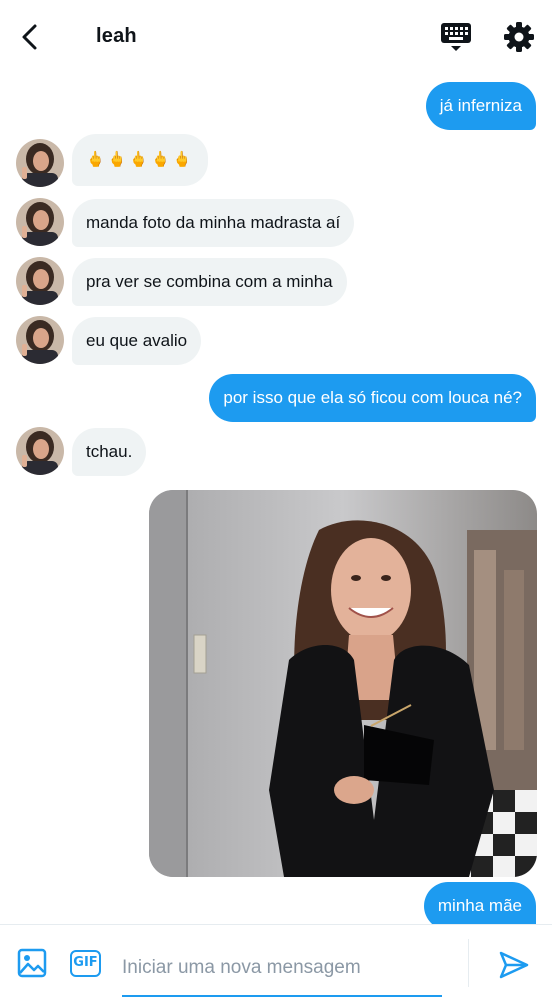  I want to click on keyboard-icon, so click(456, 37).